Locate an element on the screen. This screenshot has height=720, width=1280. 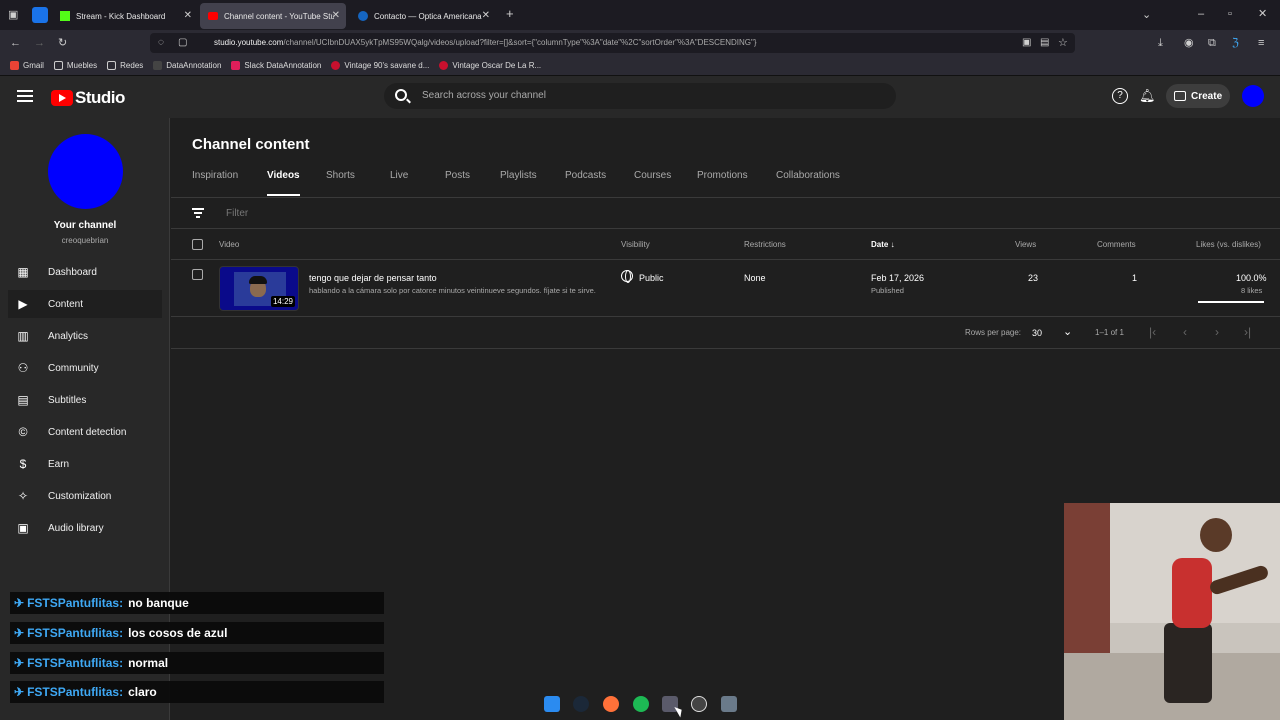
row-checkbox is located at coordinates (197, 274).